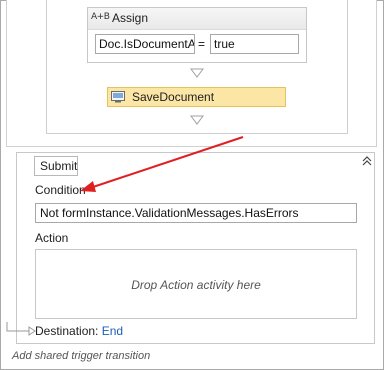 This screenshot has width=384, height=370. I want to click on destination-target-link: End, so click(112, 331).